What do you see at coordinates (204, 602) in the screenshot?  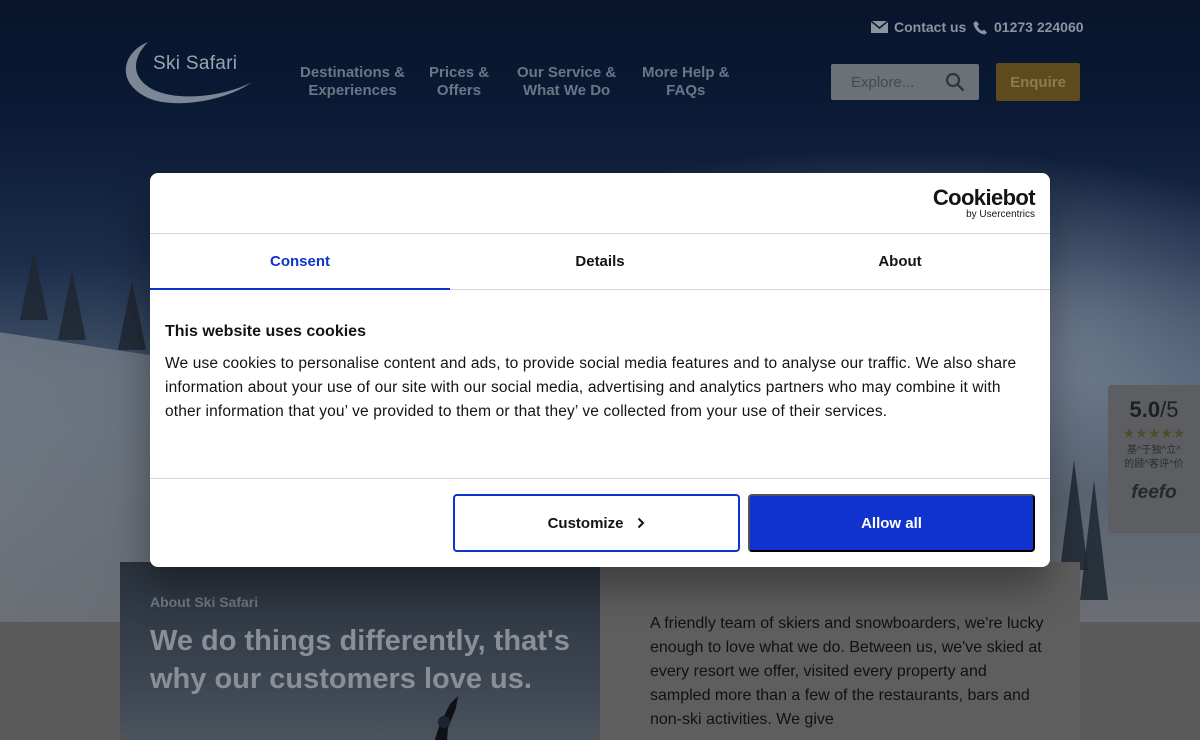 I see `about-label: About Ski Safari` at bounding box center [204, 602].